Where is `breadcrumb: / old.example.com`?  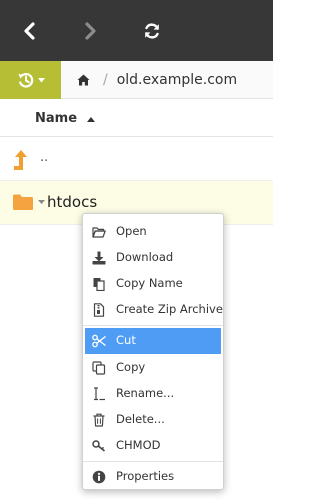
breadcrumb: / old.example.com is located at coordinates (167, 80).